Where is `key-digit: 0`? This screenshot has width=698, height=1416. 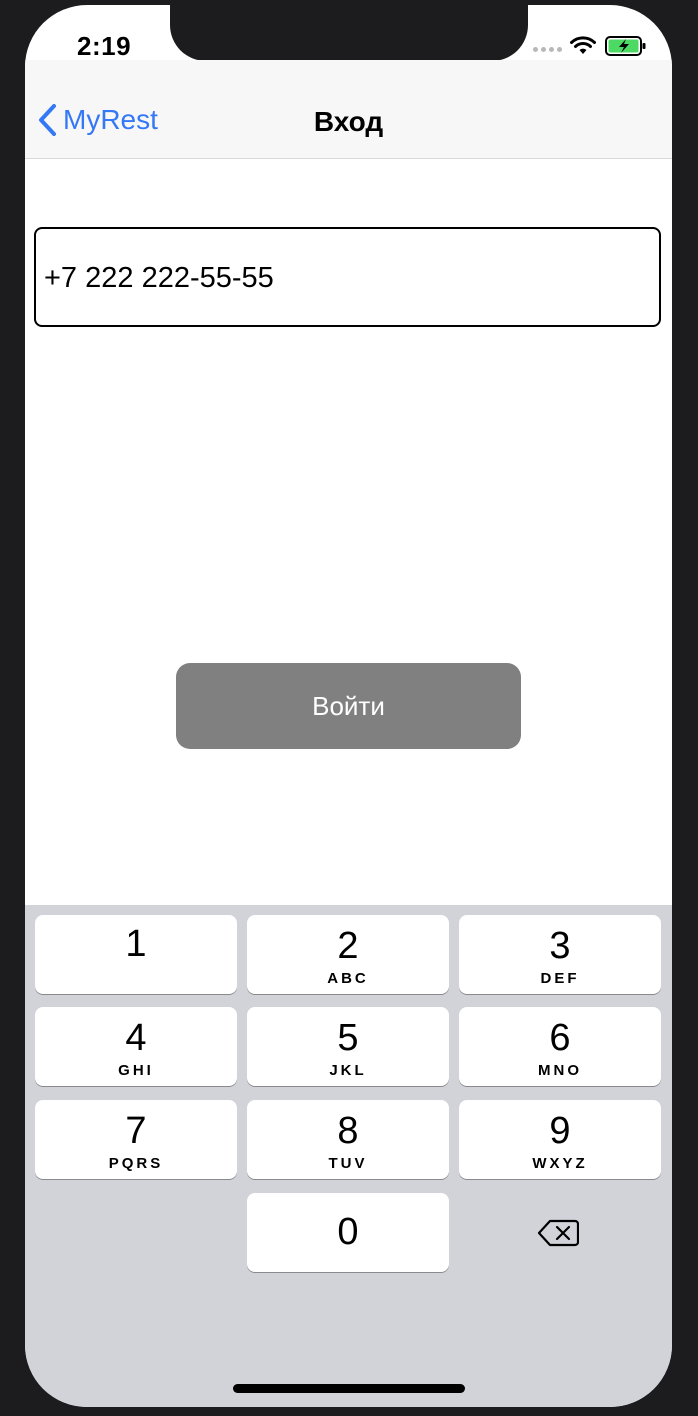 key-digit: 0 is located at coordinates (348, 1232).